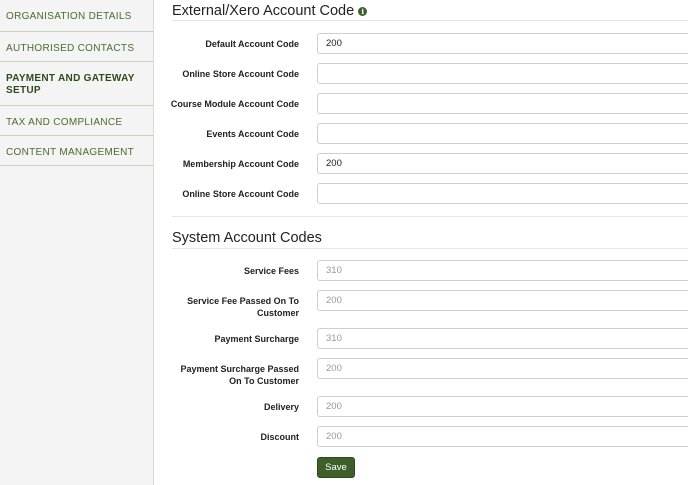 The height and width of the screenshot is (485, 688). I want to click on service-fees-input, so click(502, 270).